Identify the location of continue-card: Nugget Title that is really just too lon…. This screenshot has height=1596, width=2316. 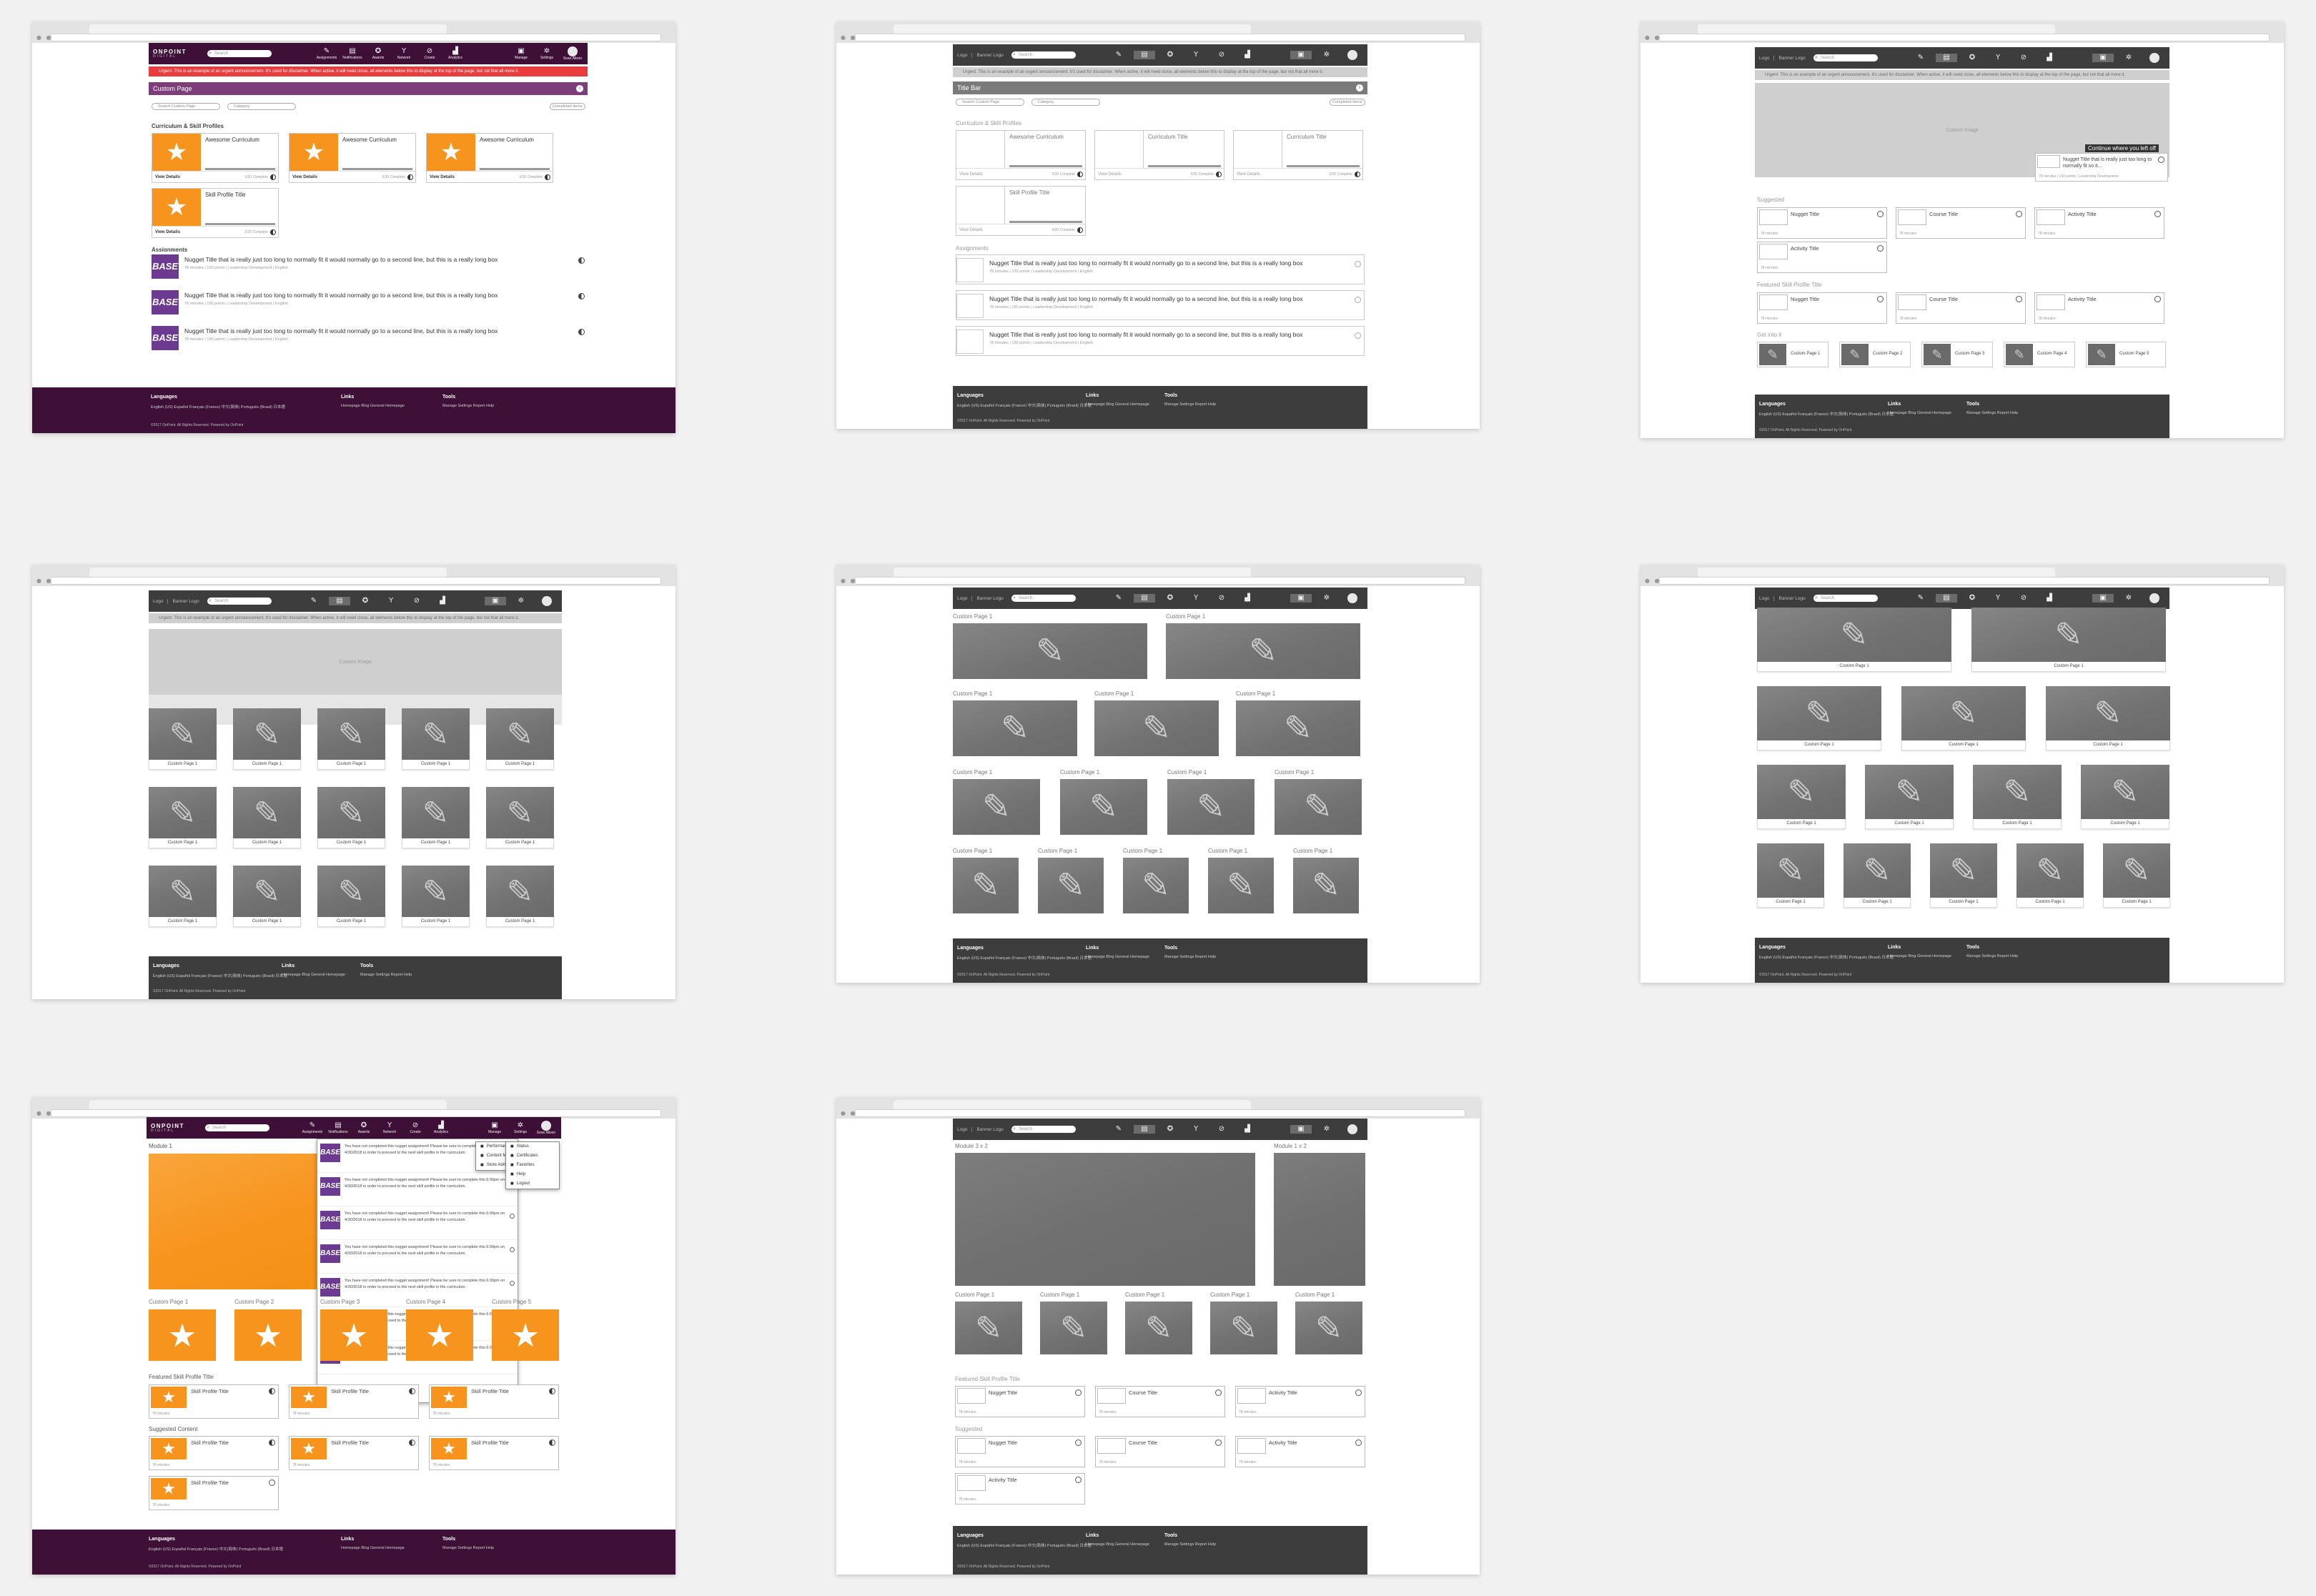
(2101, 167).